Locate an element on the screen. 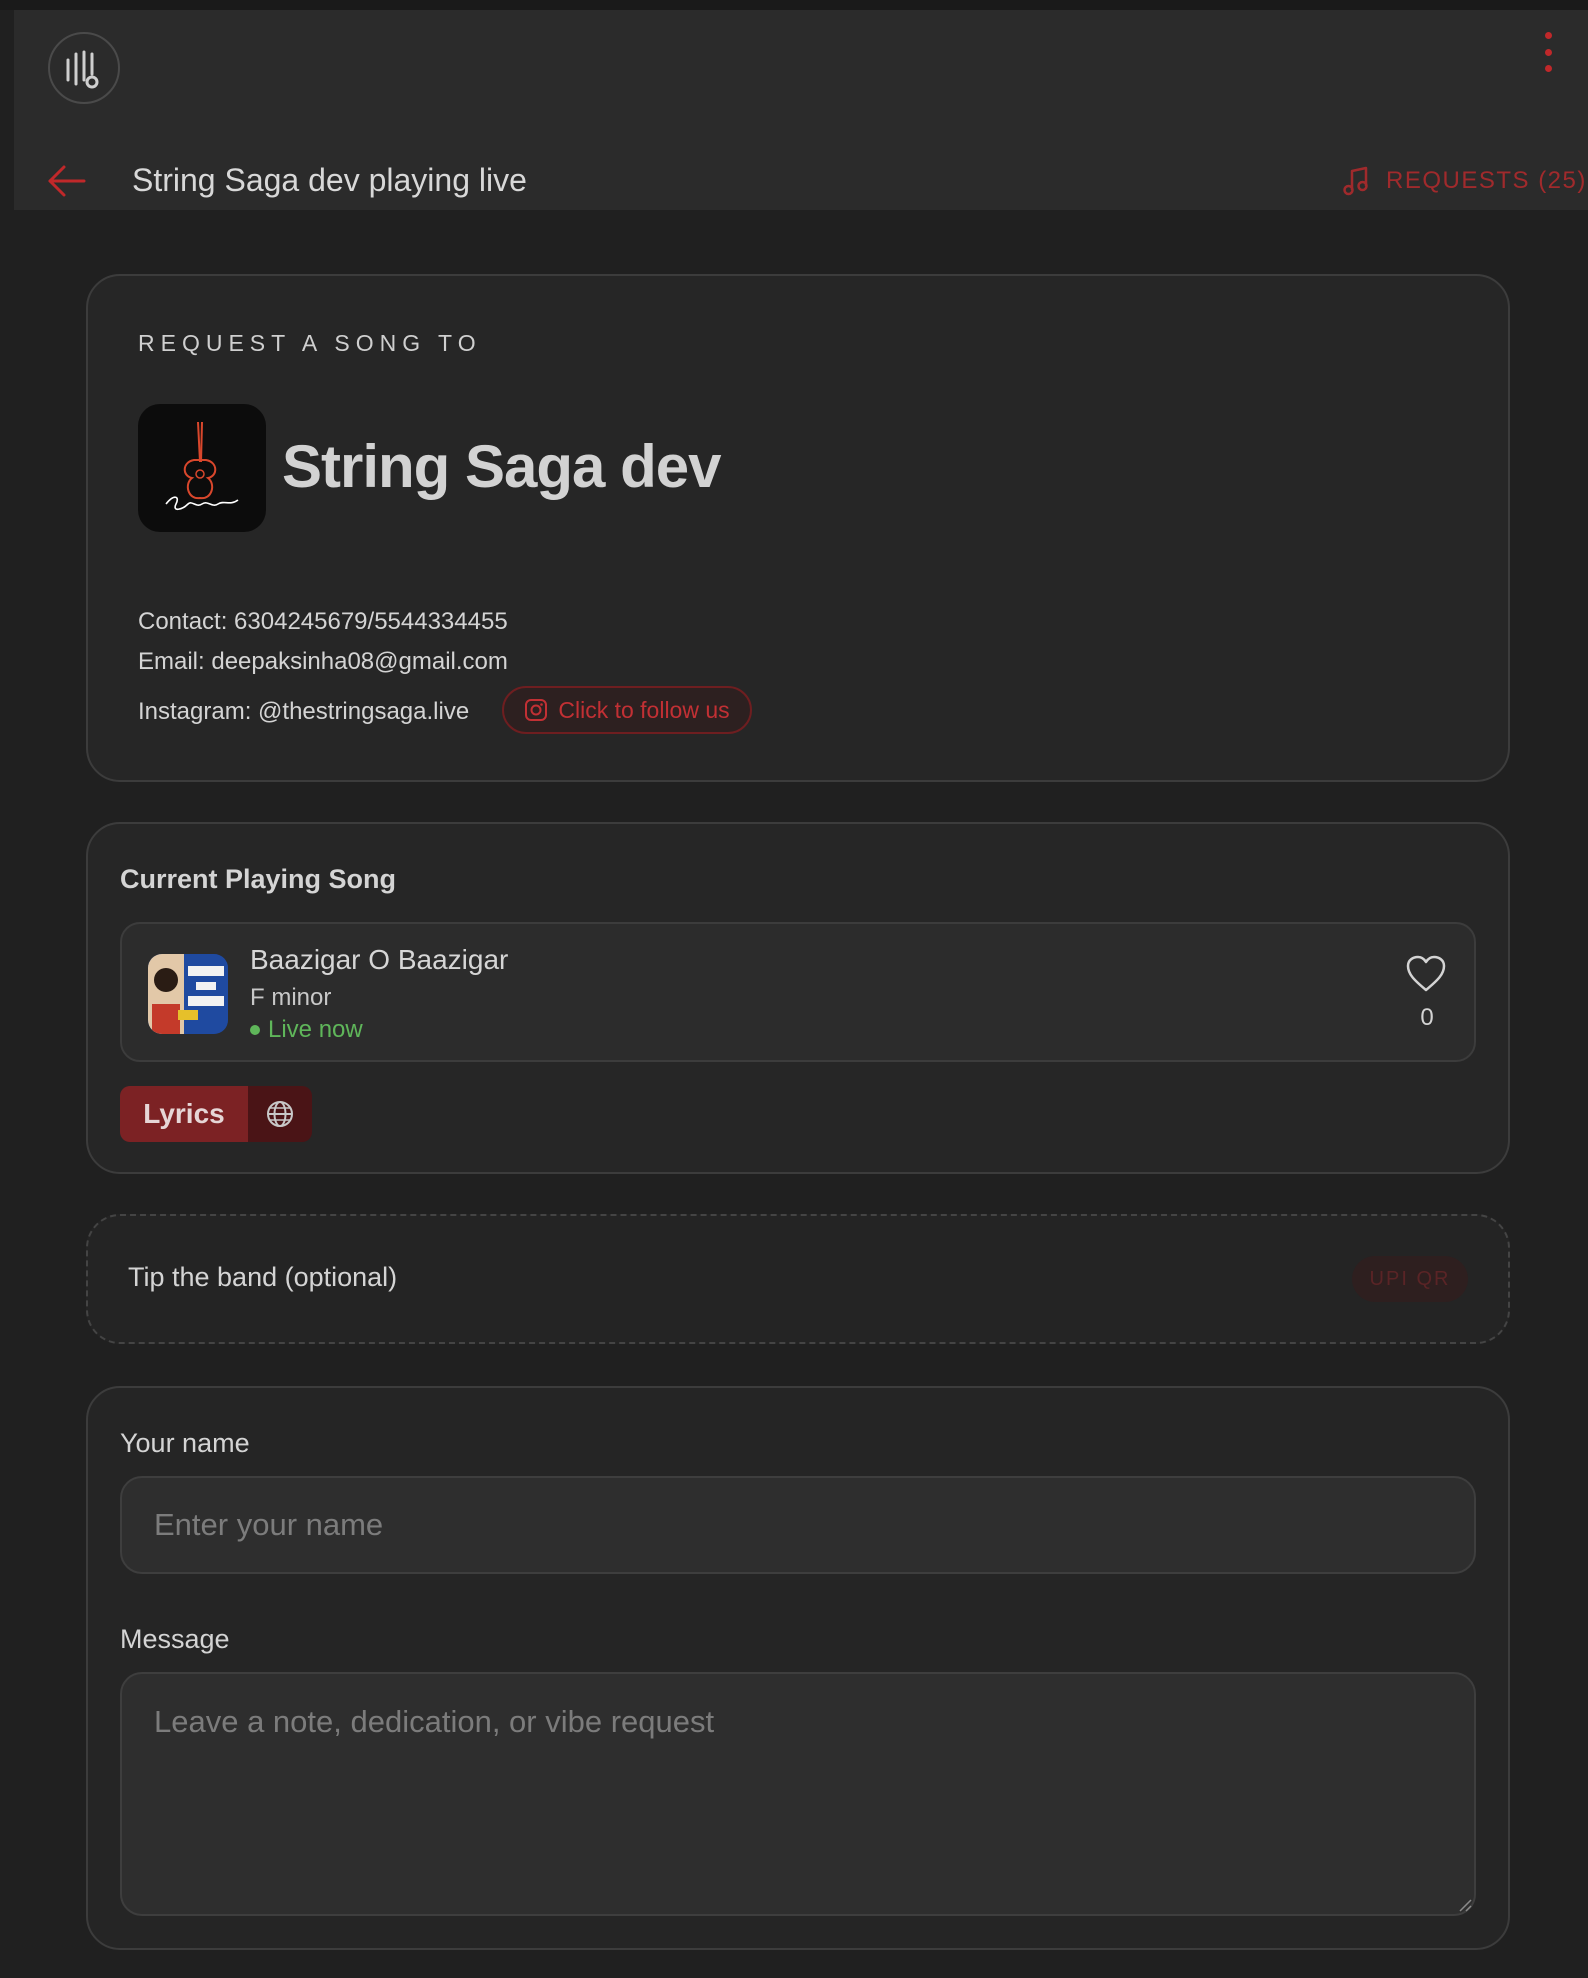 The height and width of the screenshot is (1978, 1588). message-input is located at coordinates (798, 1794).